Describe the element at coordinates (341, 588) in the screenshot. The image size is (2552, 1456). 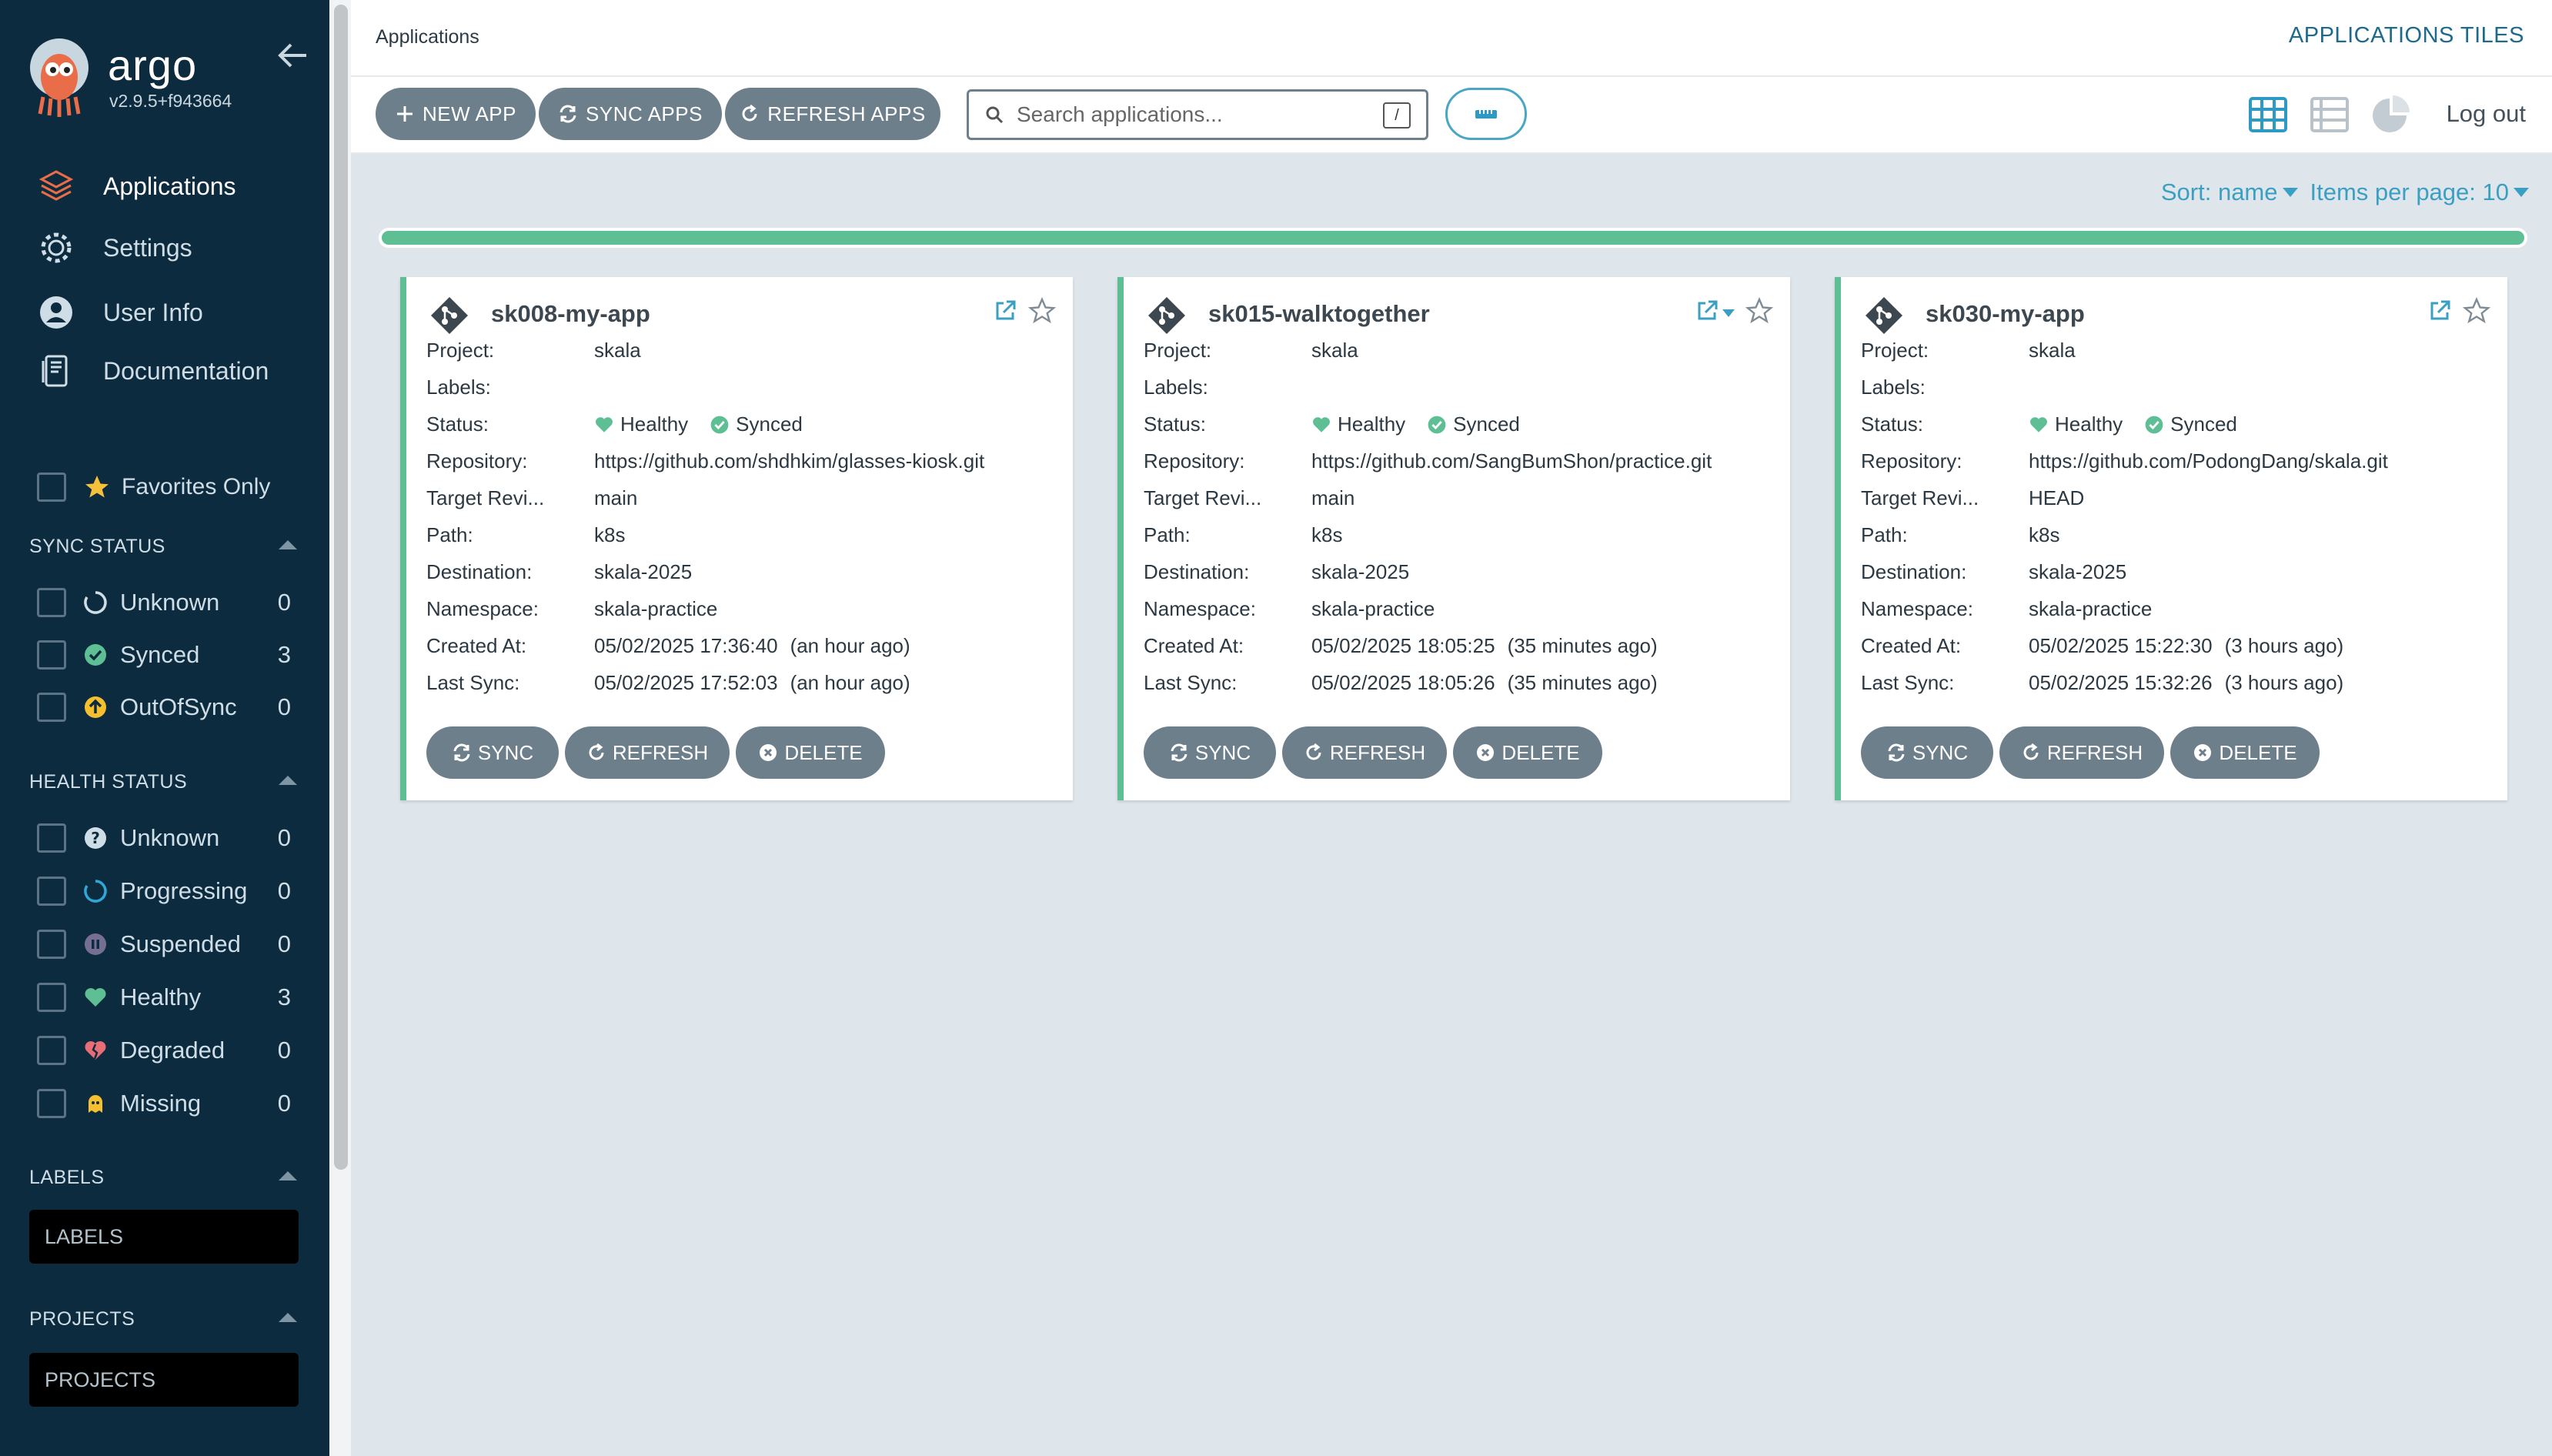
I see `sidebar-scrollbar-thumb` at that location.